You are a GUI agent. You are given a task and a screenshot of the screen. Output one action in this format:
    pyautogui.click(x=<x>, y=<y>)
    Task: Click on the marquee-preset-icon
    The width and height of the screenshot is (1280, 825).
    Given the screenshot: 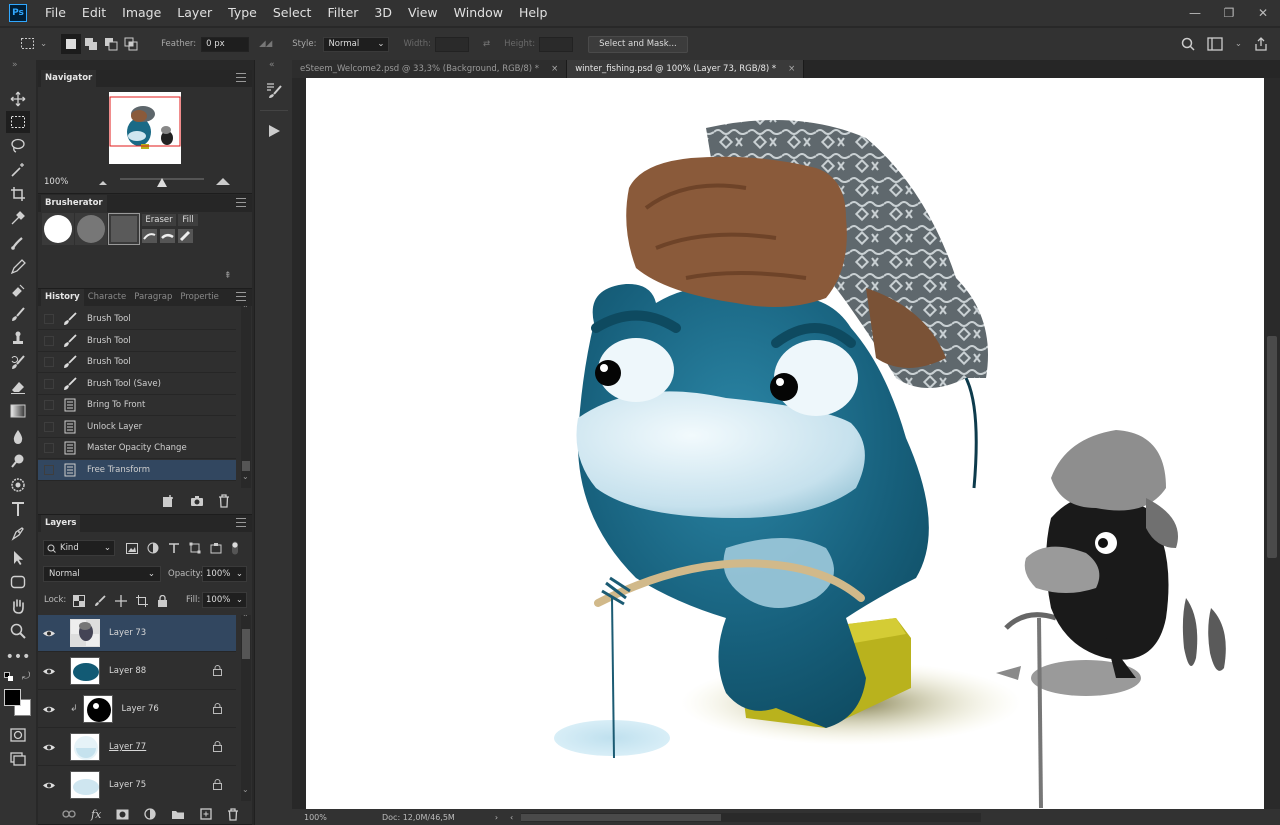 What is the action you would take?
    pyautogui.click(x=28, y=44)
    